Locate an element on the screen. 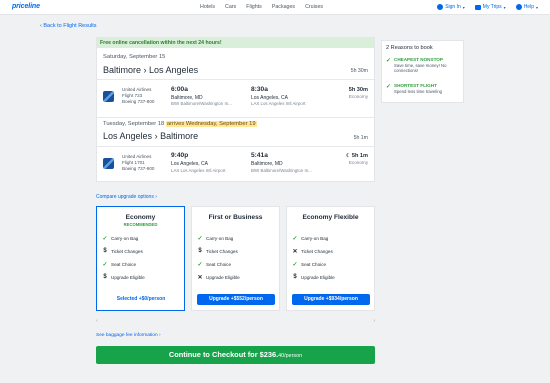  nav-cruises: Cruises is located at coordinates (314, 7).